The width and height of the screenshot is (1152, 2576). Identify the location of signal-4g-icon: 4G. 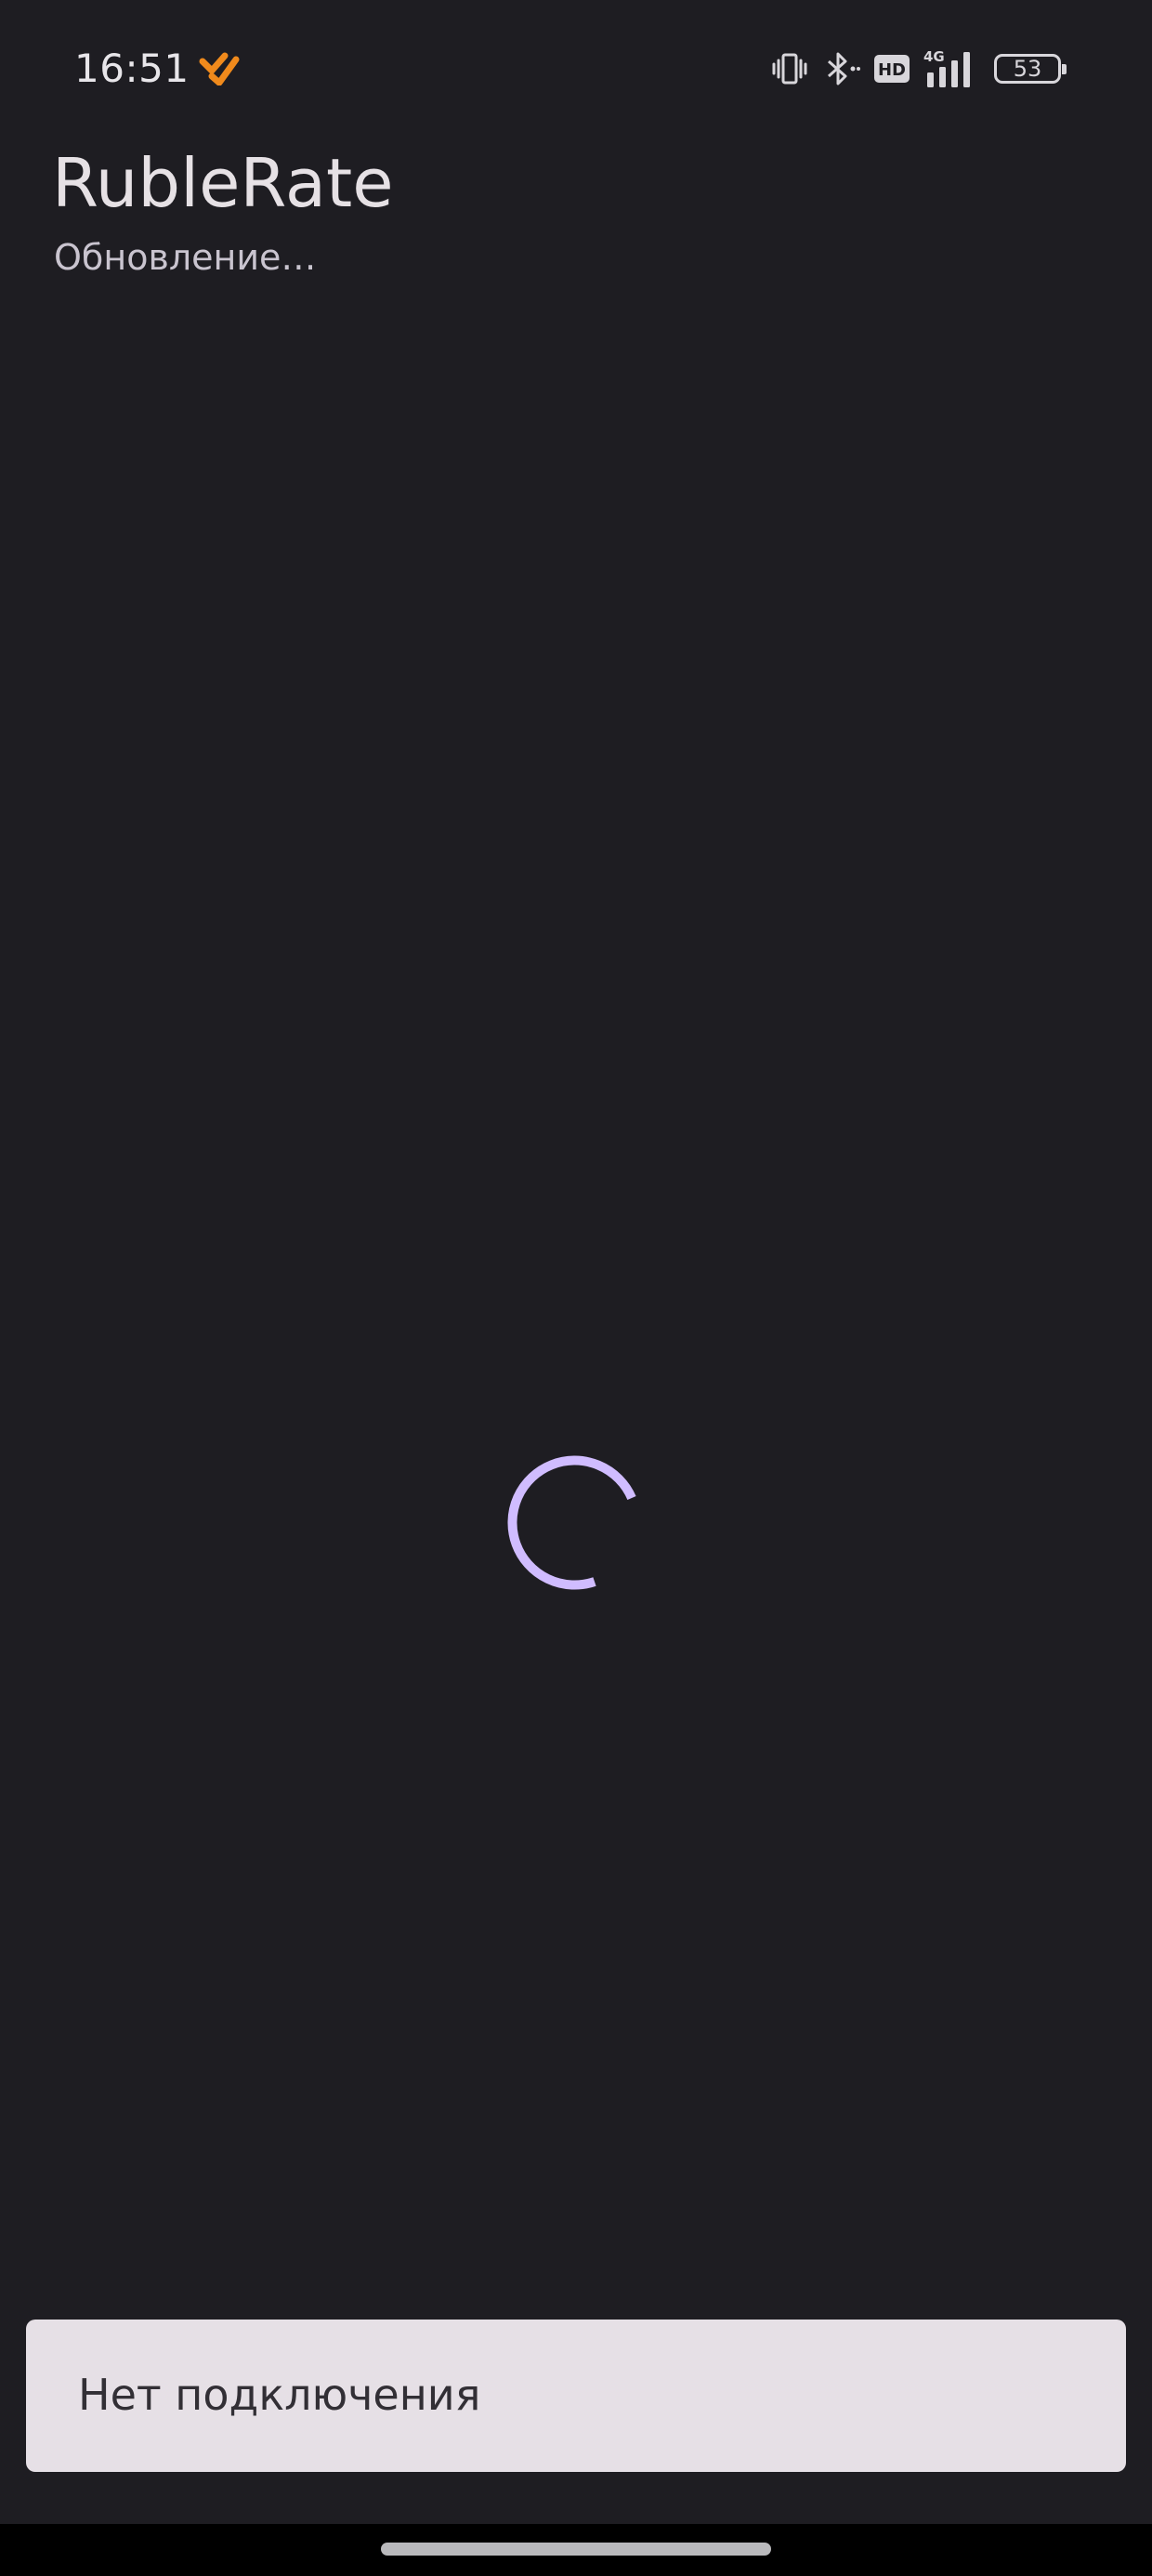
(946, 67).